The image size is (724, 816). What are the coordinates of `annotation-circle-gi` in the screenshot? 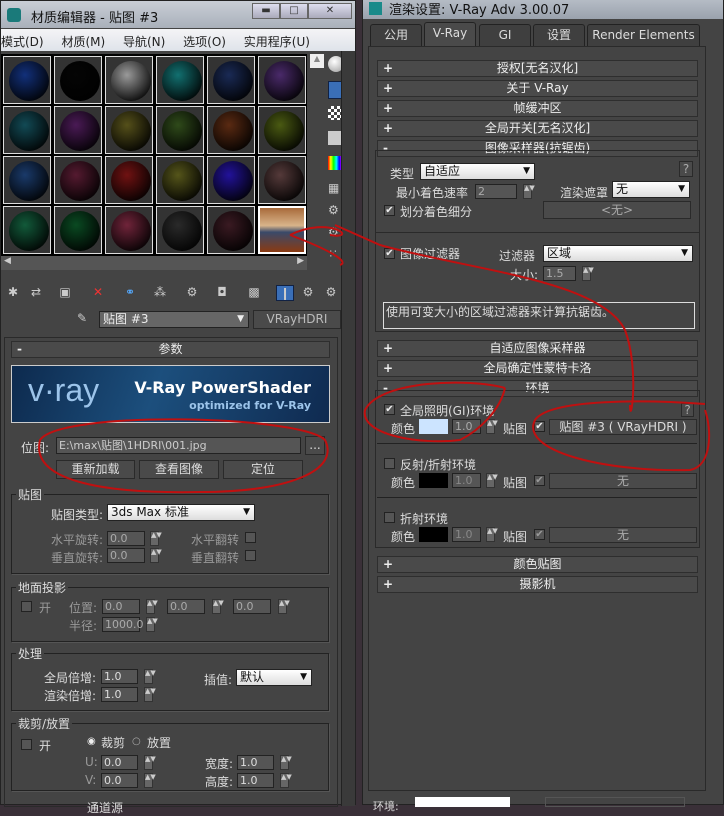 It's located at (434, 412).